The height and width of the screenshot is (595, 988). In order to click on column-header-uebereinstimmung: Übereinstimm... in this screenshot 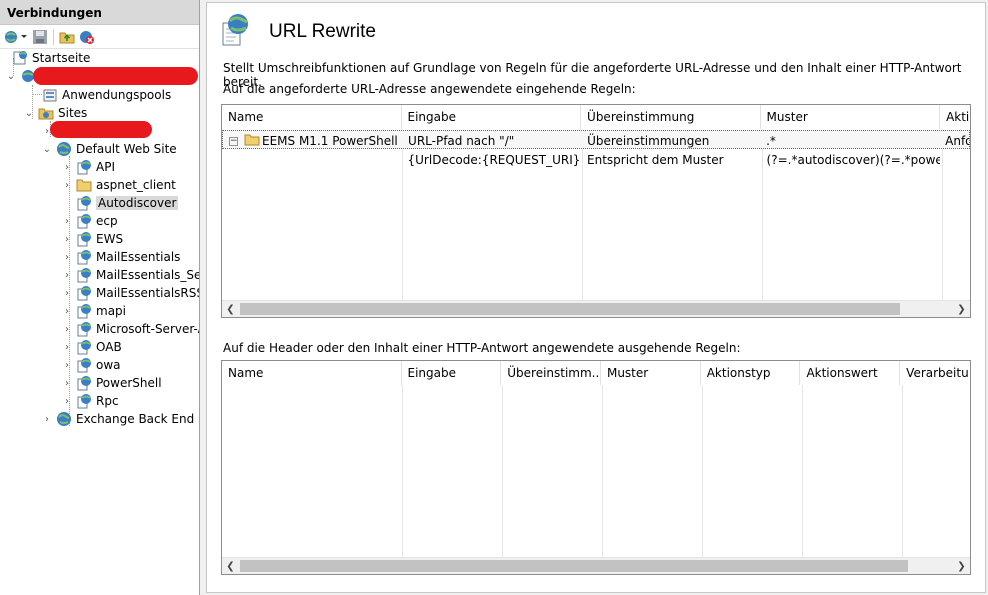, I will do `click(551, 373)`.